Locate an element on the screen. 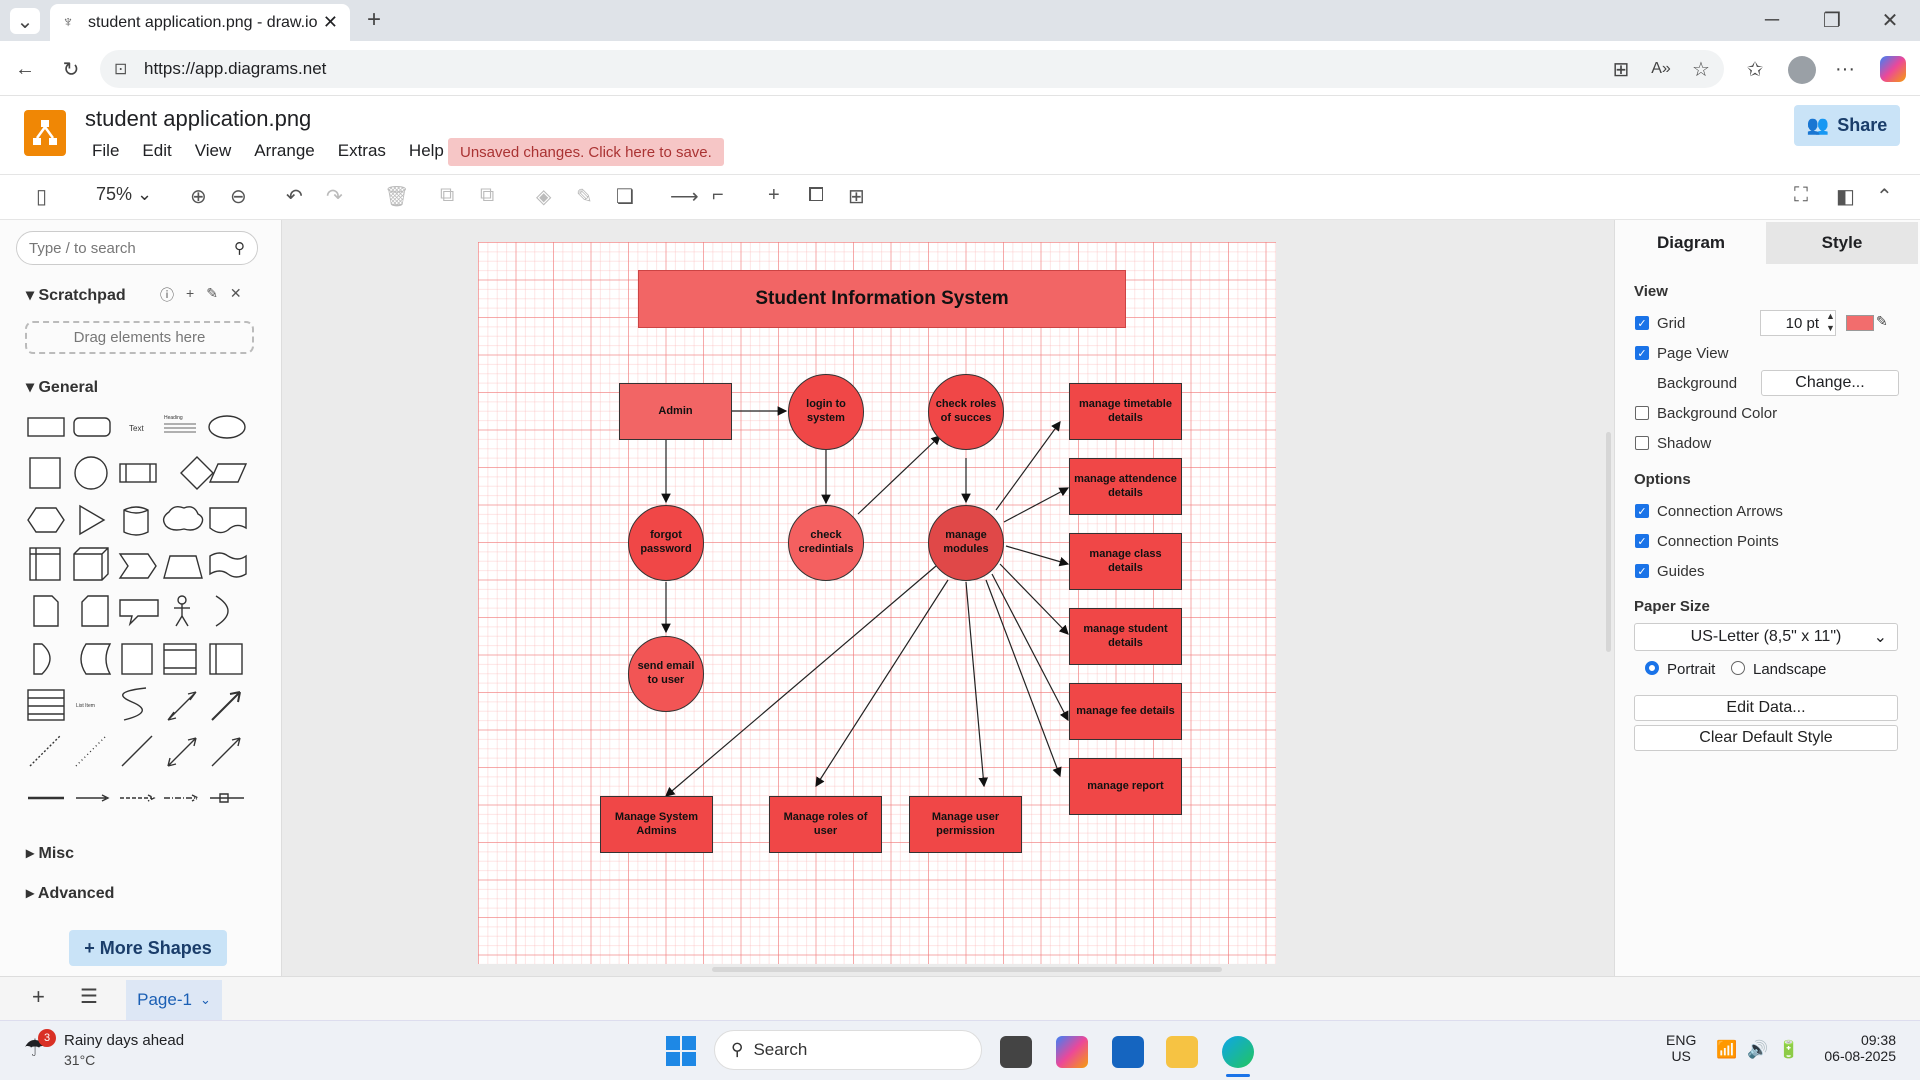 The height and width of the screenshot is (1080, 1920). language-indicator: ENG US is located at coordinates (1681, 1048).